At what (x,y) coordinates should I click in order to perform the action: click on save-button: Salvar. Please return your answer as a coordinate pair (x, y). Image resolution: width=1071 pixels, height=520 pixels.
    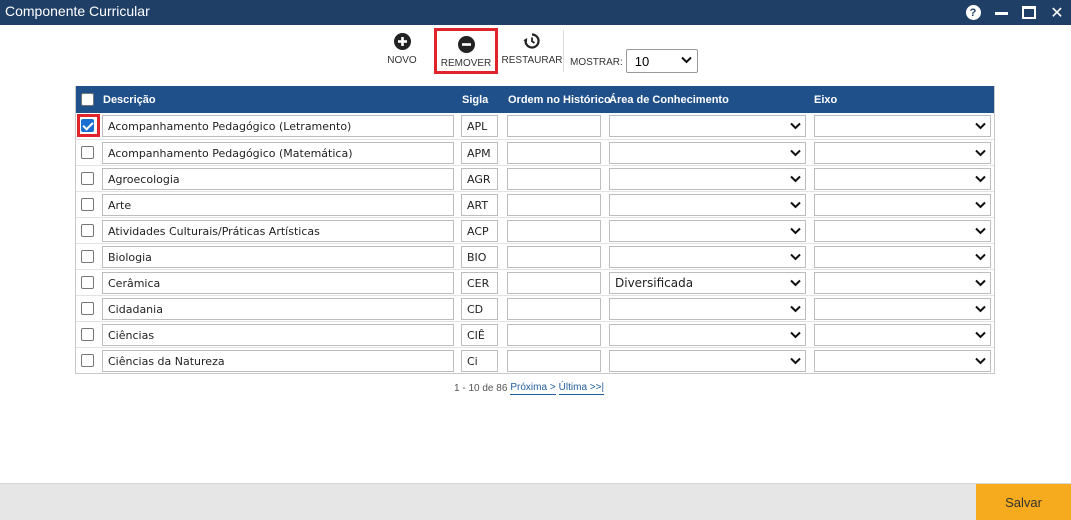
    Looking at the image, I should click on (1023, 502).